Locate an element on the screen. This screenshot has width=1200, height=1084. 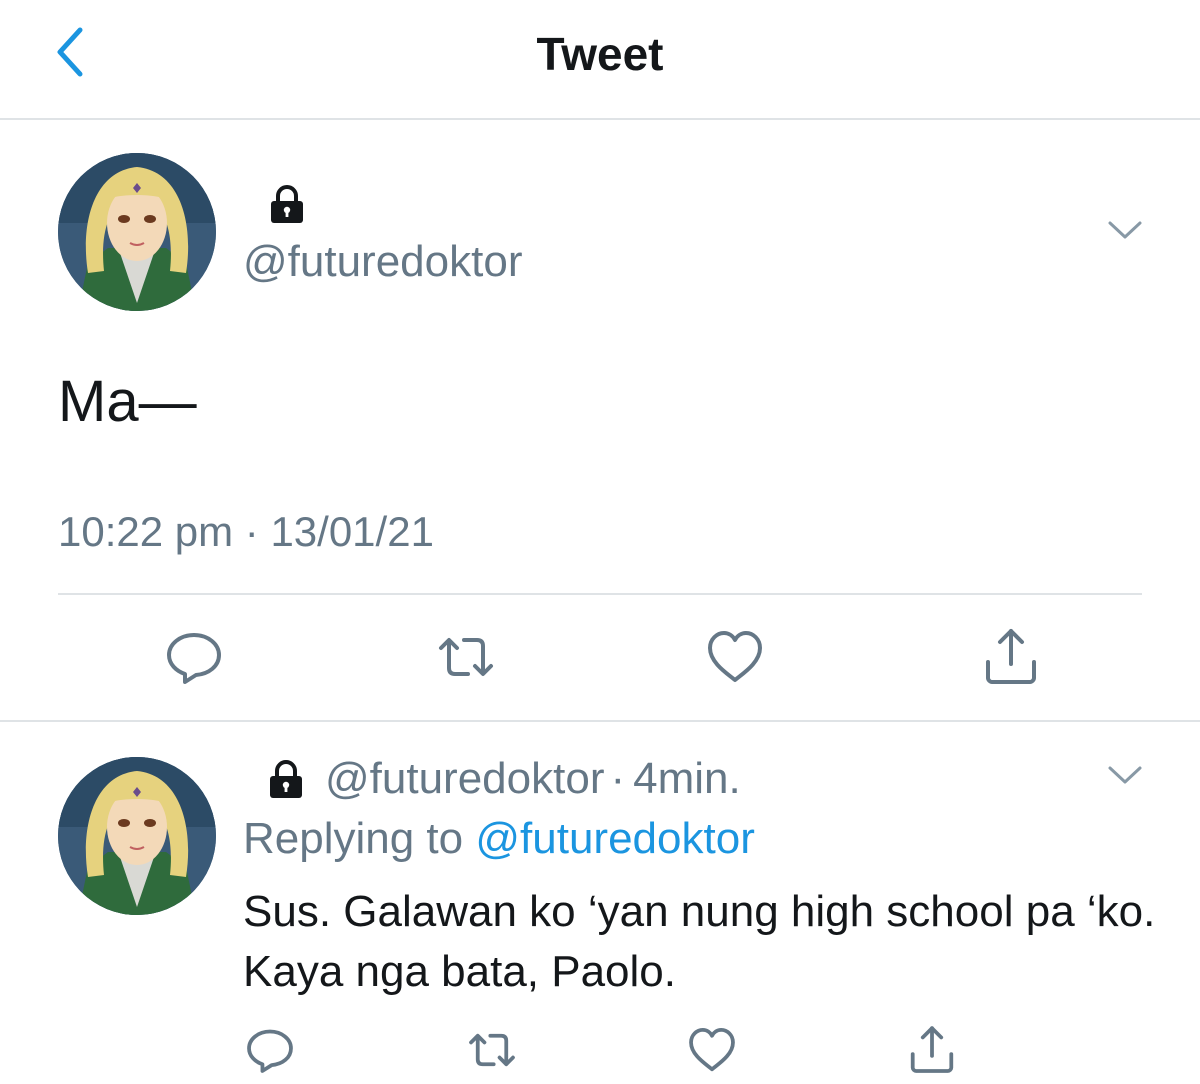
tweet-text: Ma— is located at coordinates (127, 401).